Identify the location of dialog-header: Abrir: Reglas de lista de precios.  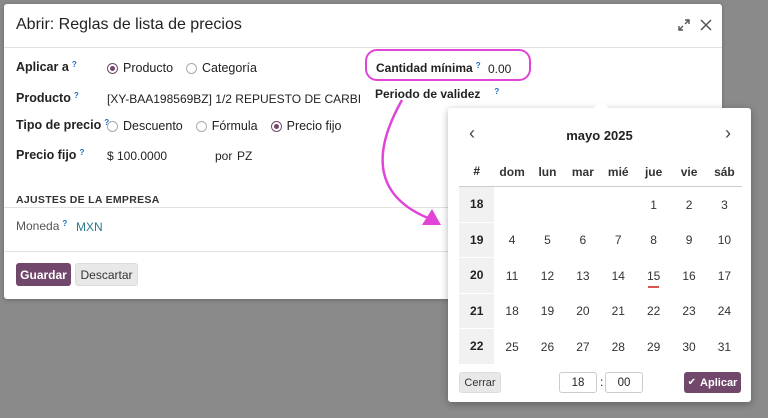
(363, 26).